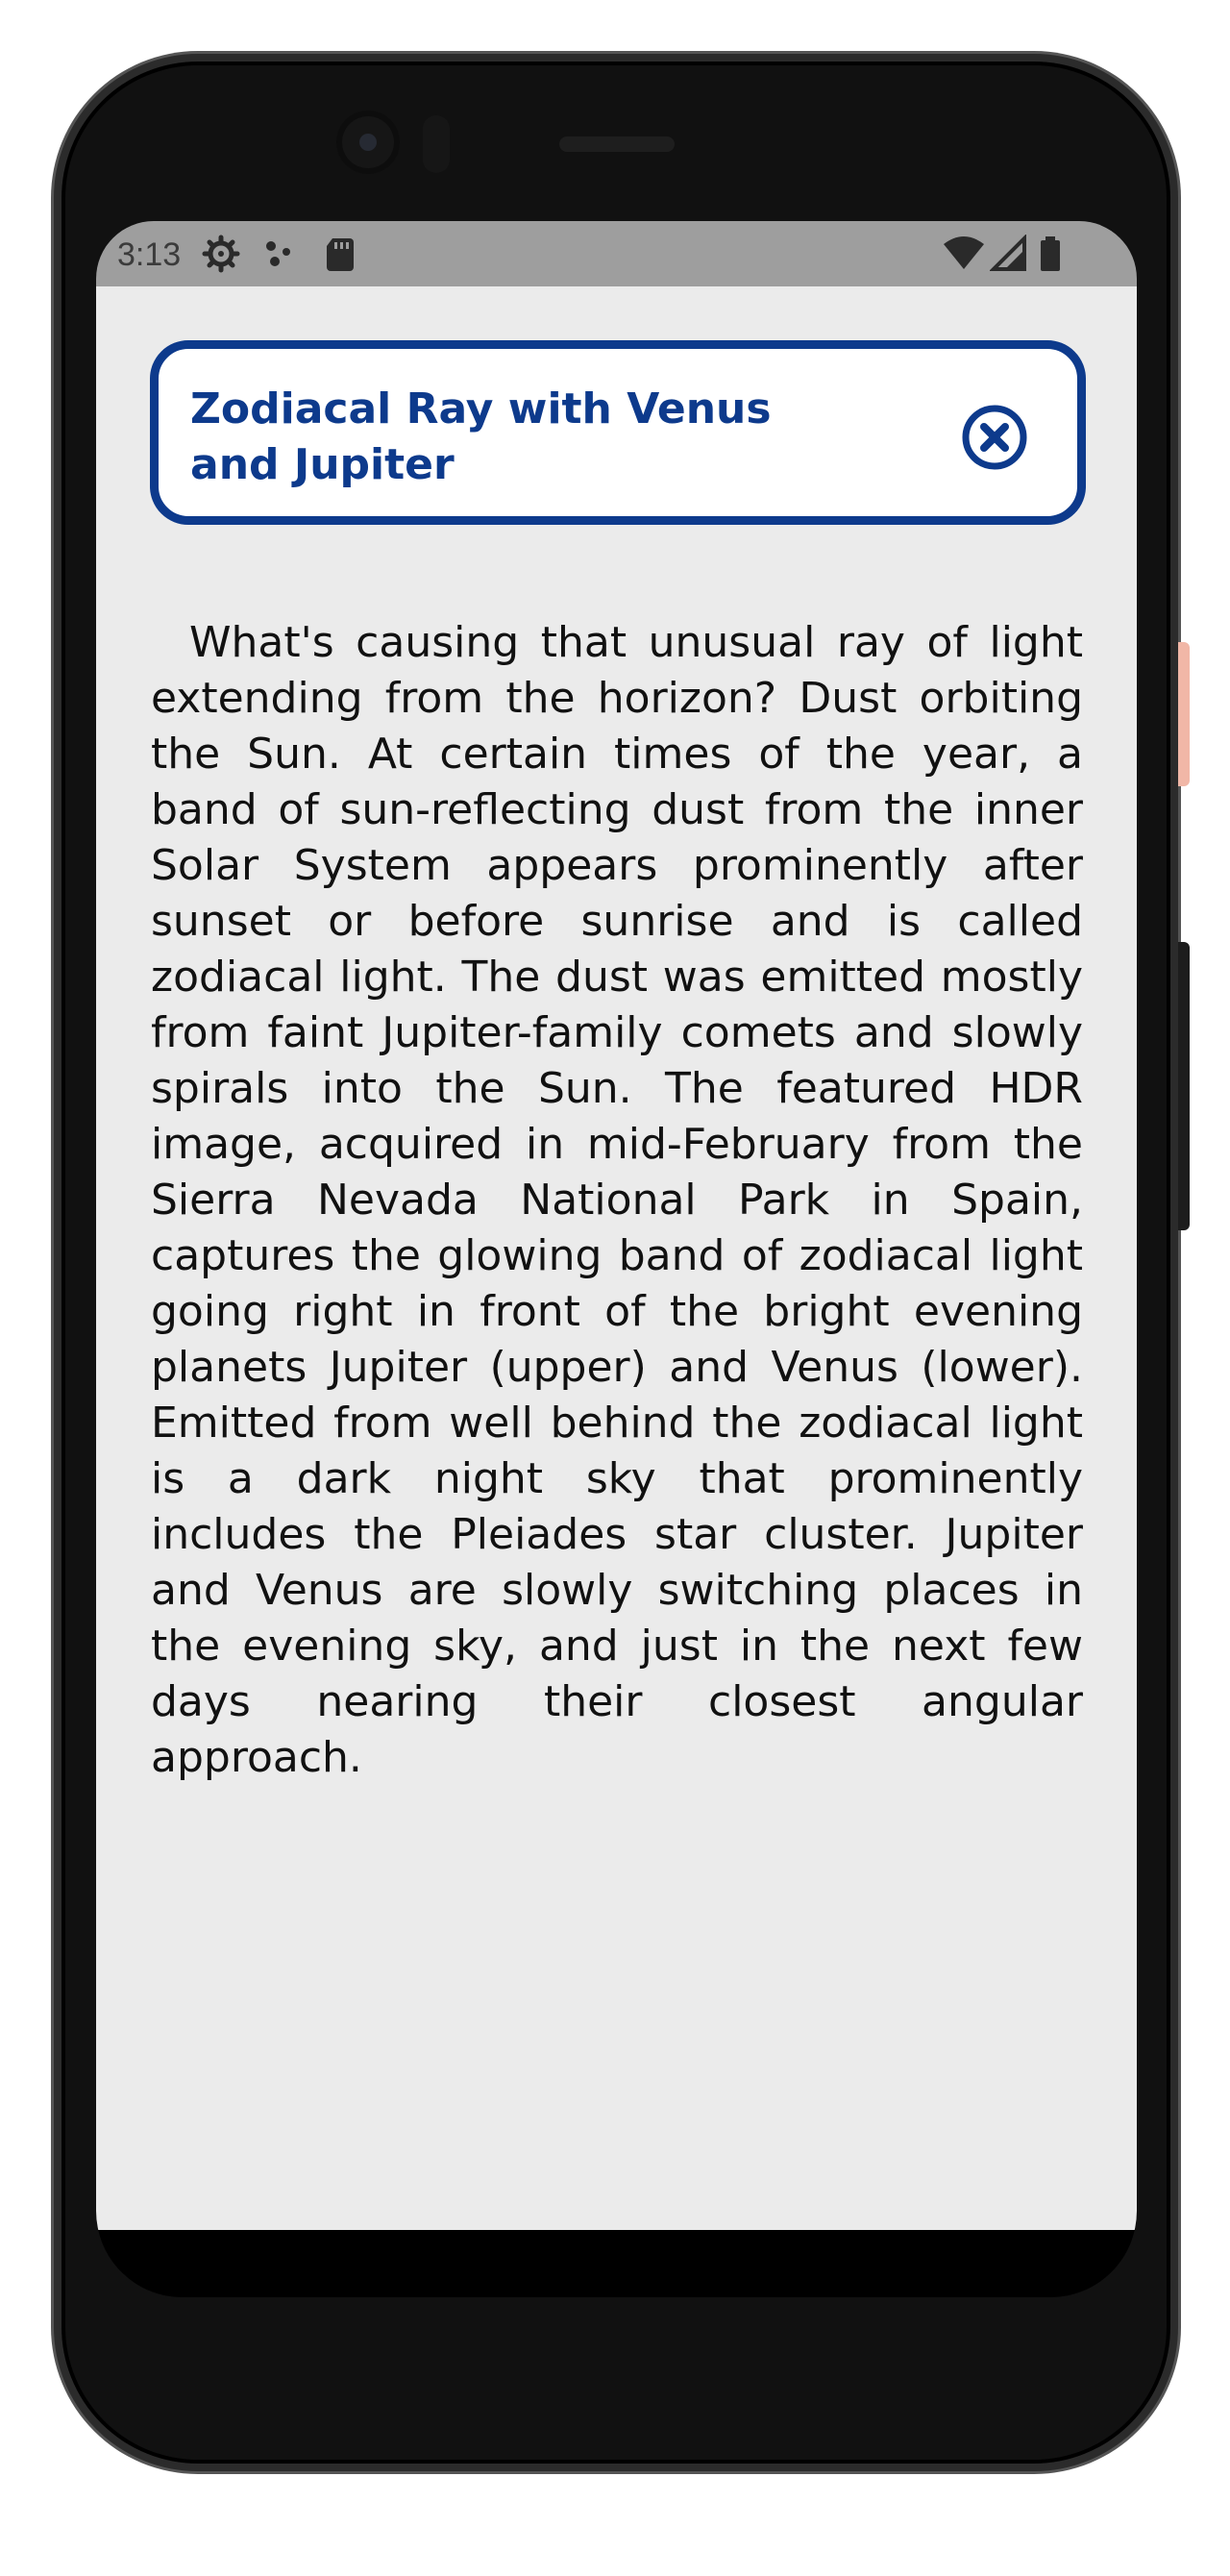 The height and width of the screenshot is (2576, 1230). Describe the element at coordinates (481, 436) in the screenshot. I see `article-title: Zodiacal Ray with Venus and Jupiter` at that location.